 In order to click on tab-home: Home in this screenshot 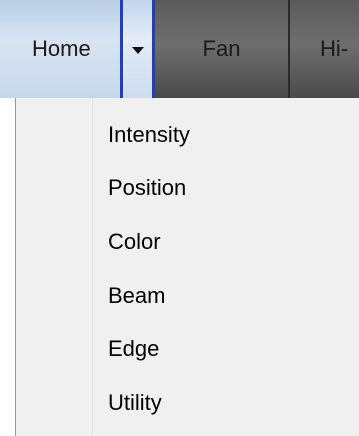, I will do `click(60, 49)`.